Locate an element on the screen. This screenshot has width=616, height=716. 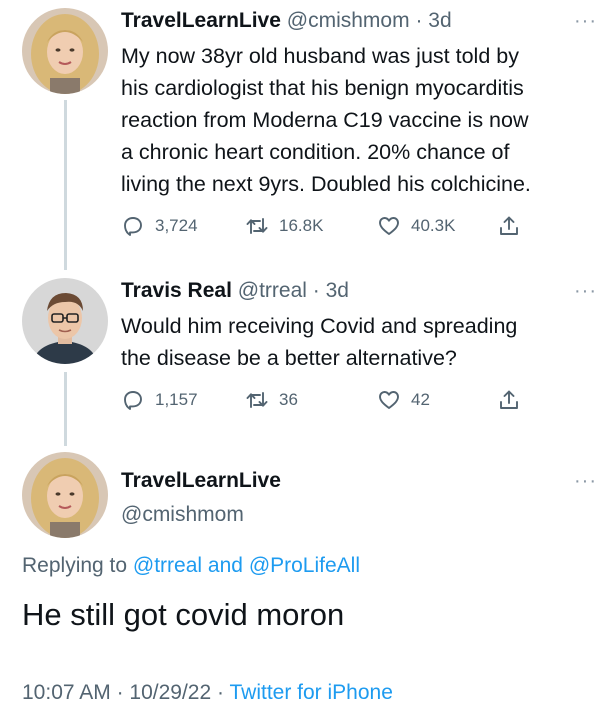
avatar-travis-real is located at coordinates (65, 321).